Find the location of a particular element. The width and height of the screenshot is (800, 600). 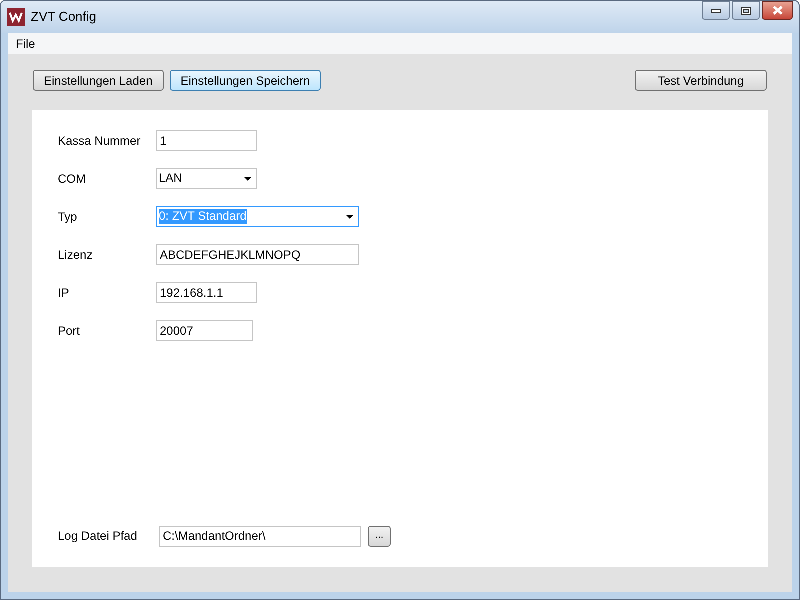

toolbar-button: Einstellungen Laden is located at coordinates (98, 80).